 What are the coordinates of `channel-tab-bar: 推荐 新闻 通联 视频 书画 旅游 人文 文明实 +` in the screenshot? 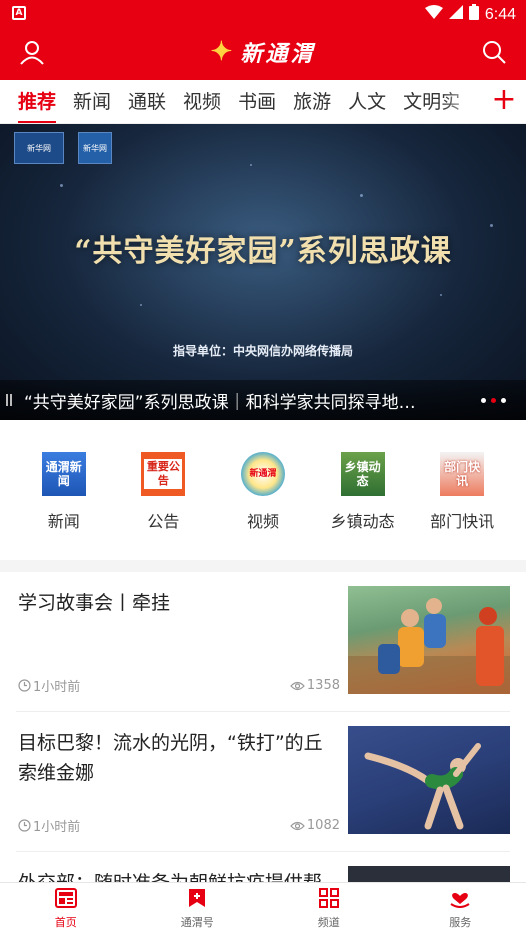 It's located at (263, 102).